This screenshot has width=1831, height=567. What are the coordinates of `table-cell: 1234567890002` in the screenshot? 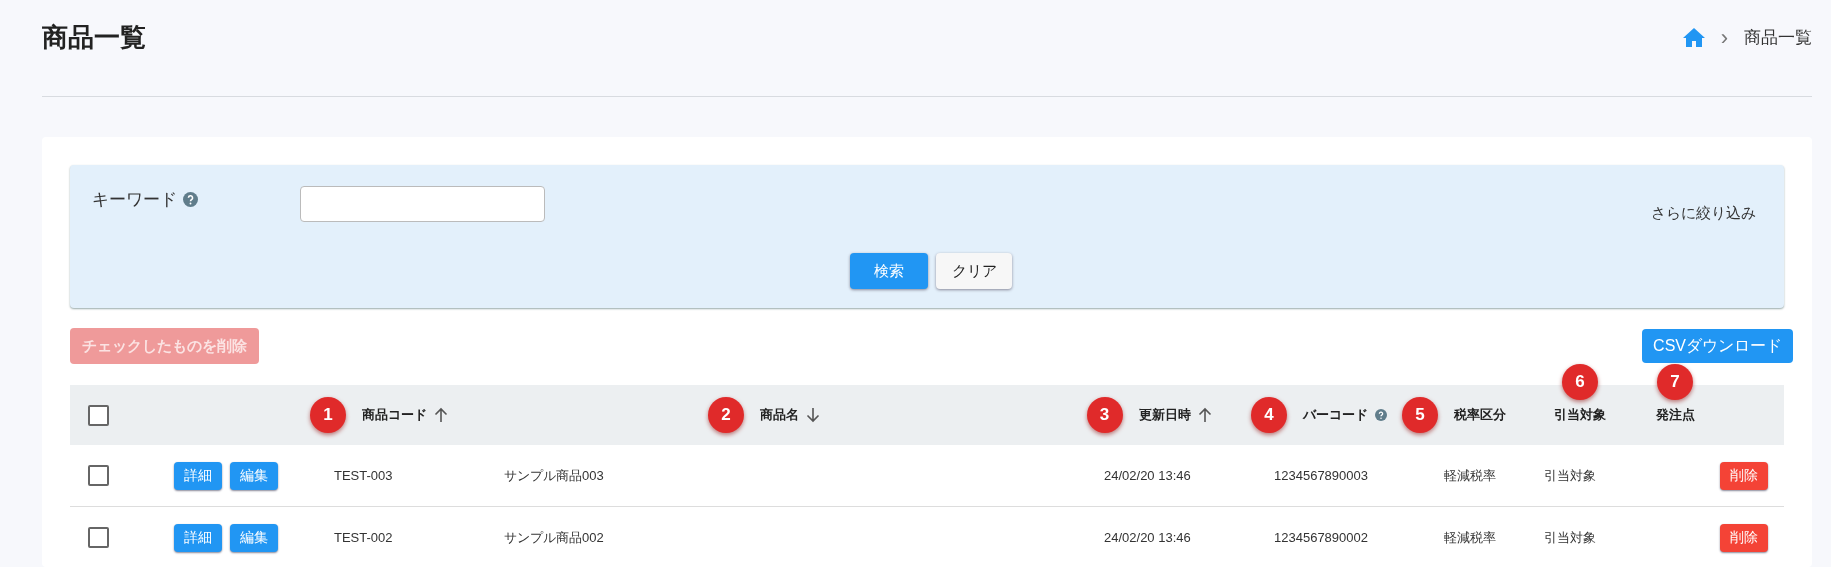 It's located at (1321, 537).